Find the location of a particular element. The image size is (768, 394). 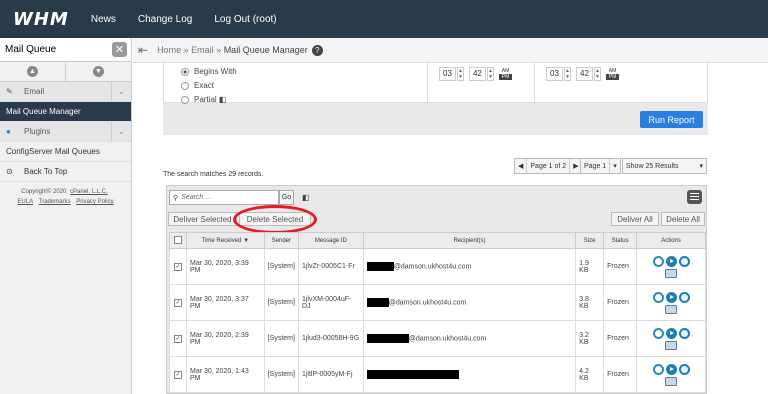

up-arrow-icon: ⊙ is located at coordinates (9, 171).